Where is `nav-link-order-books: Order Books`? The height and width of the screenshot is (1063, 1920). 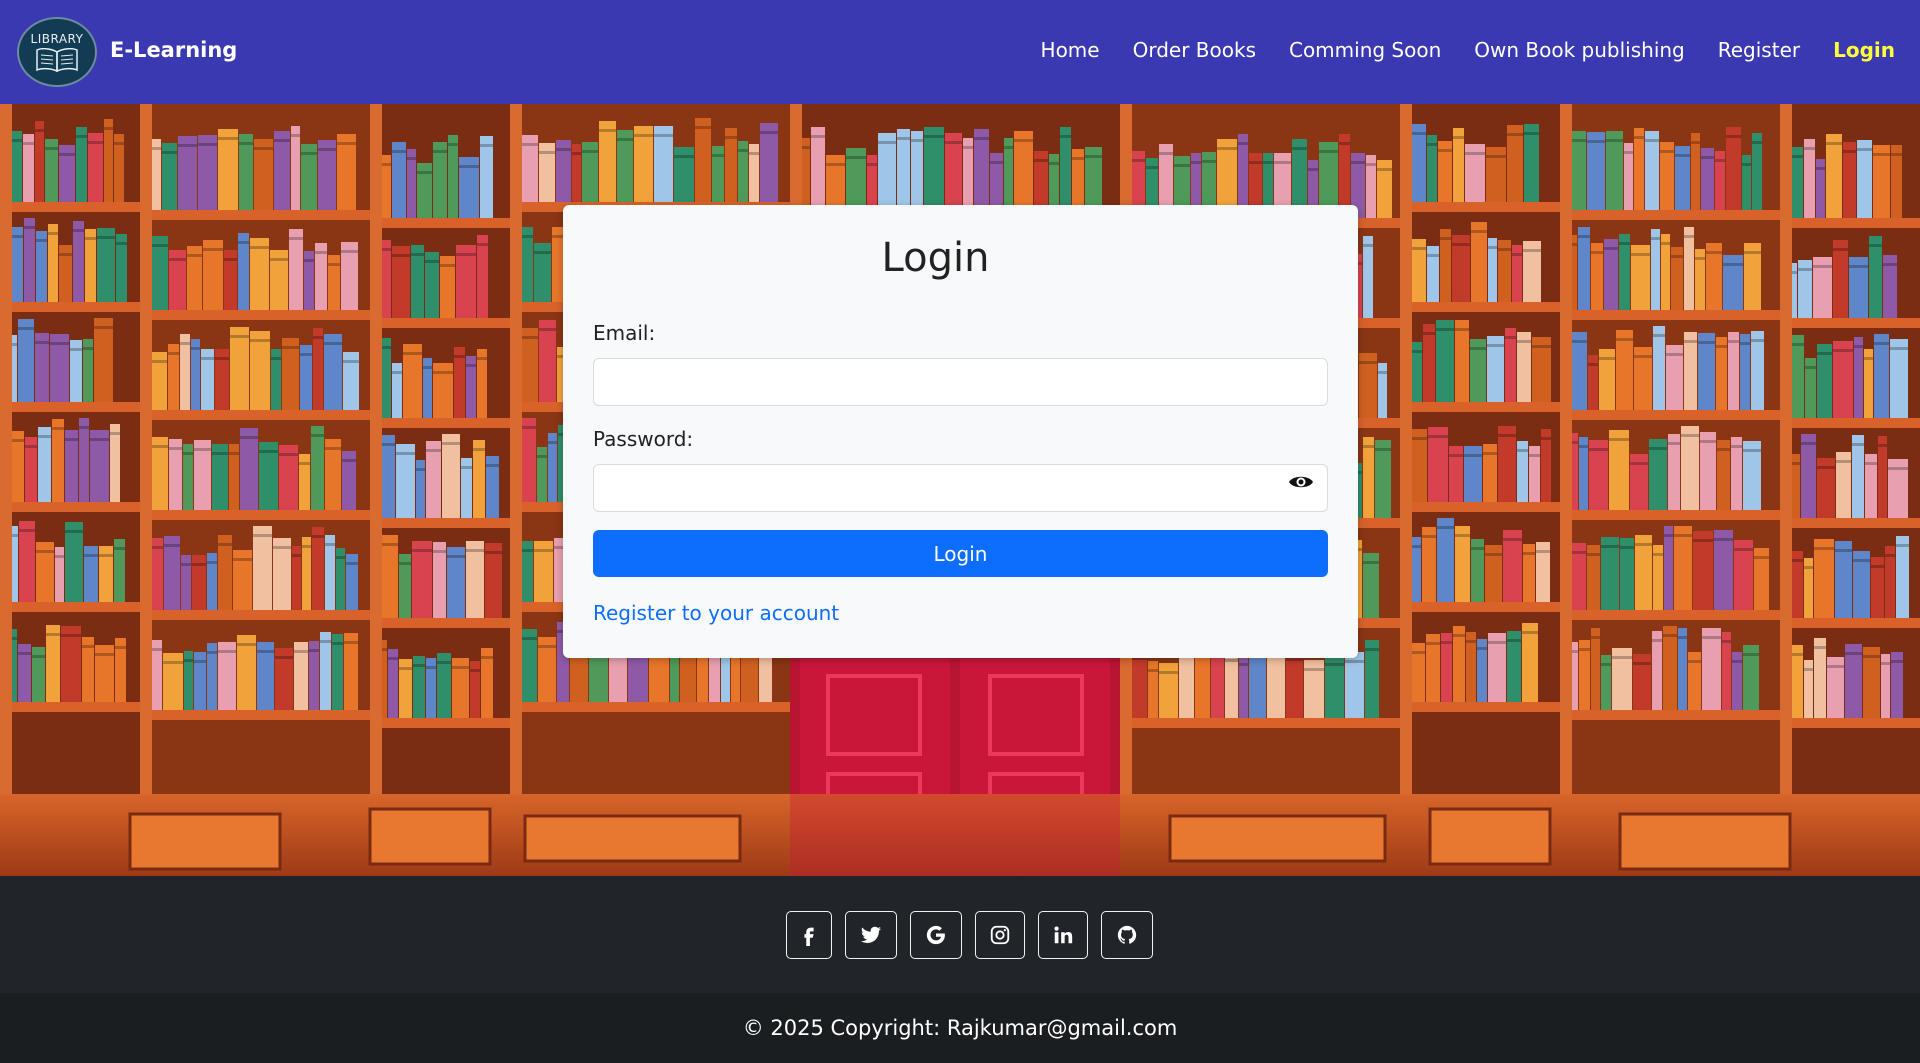
nav-link-order-books: Order Books is located at coordinates (1194, 50).